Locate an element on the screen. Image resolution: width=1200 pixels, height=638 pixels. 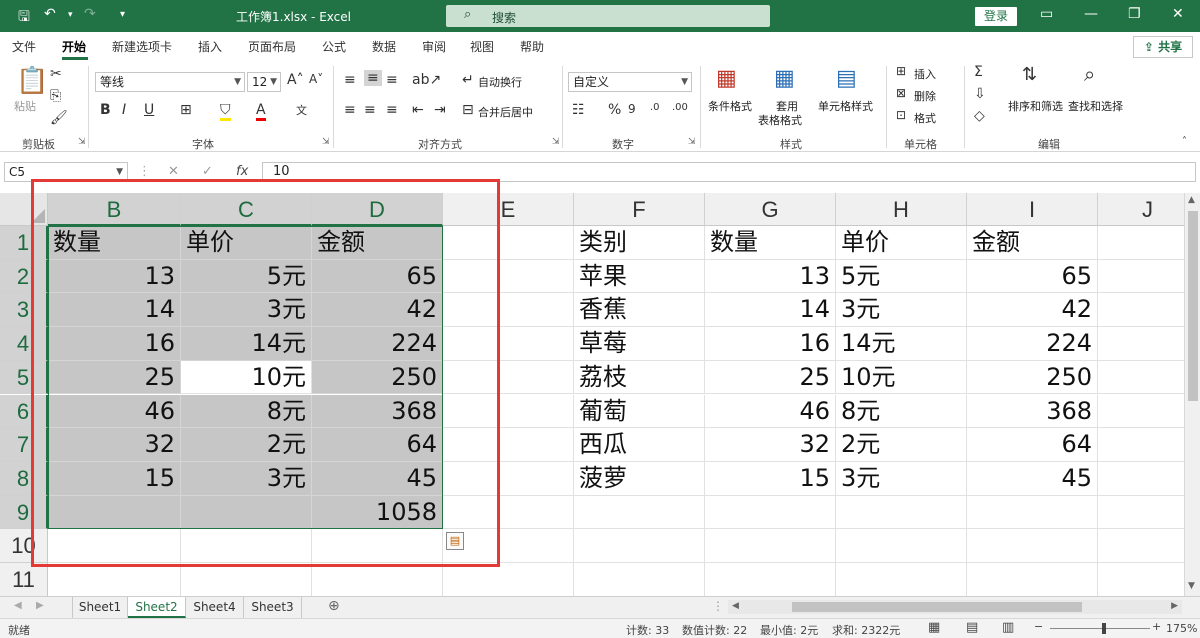
cell-f9 is located at coordinates (639, 512).